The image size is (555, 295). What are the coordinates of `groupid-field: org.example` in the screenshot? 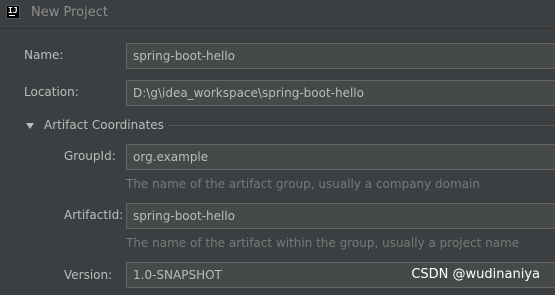 It's located at (340, 157).